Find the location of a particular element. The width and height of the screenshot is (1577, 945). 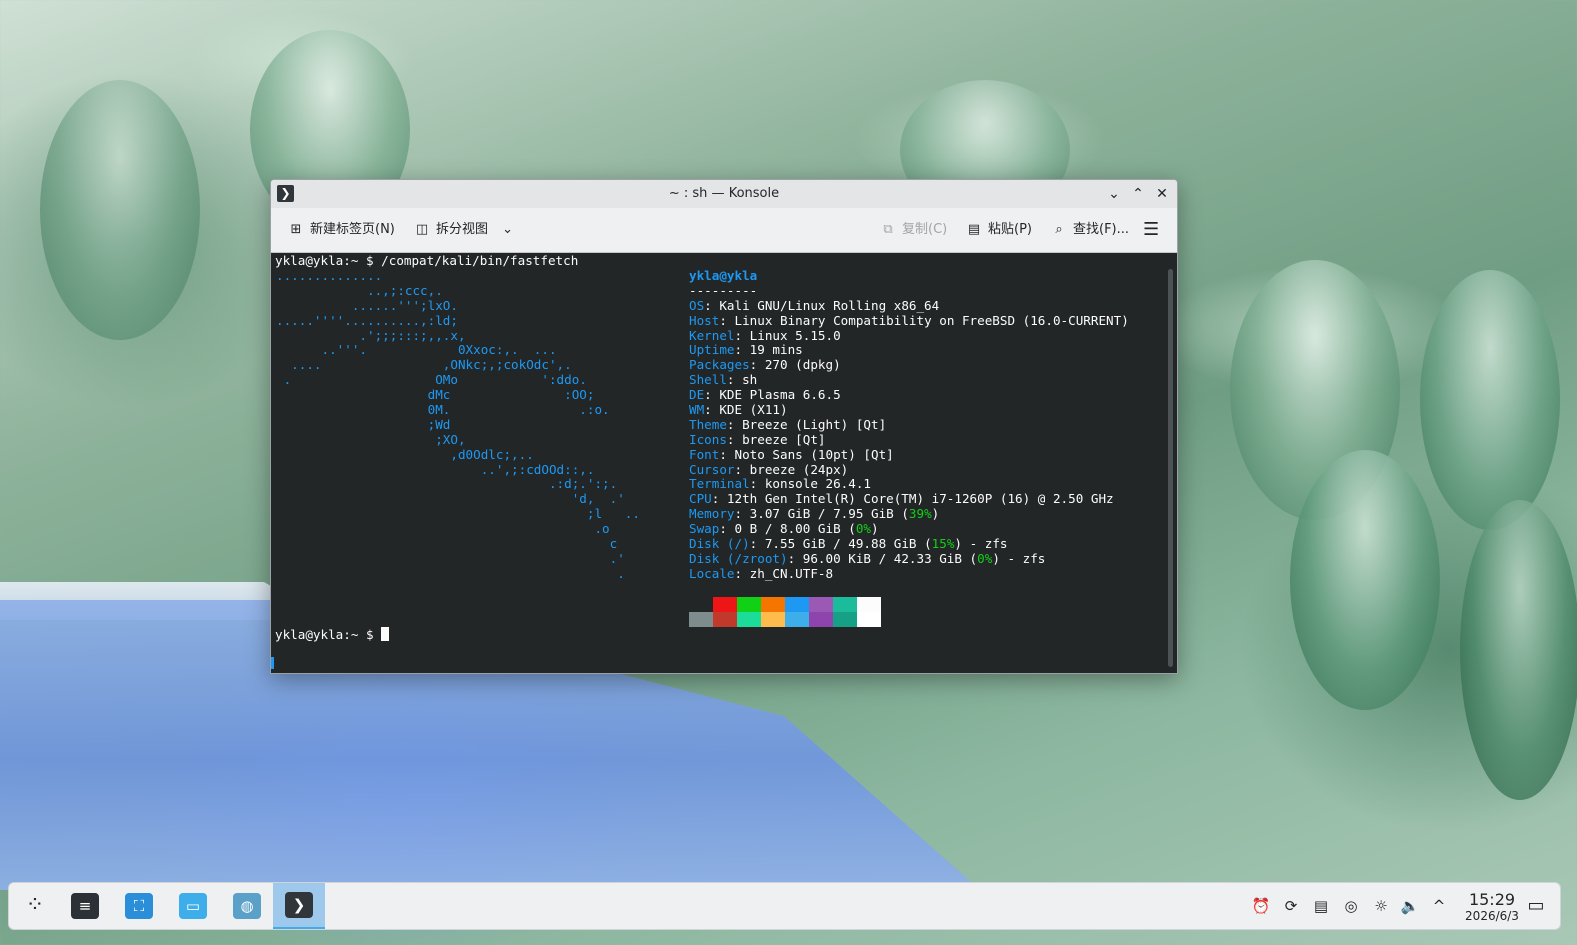

notifications-icon: ⏰ is located at coordinates (1261, 906).